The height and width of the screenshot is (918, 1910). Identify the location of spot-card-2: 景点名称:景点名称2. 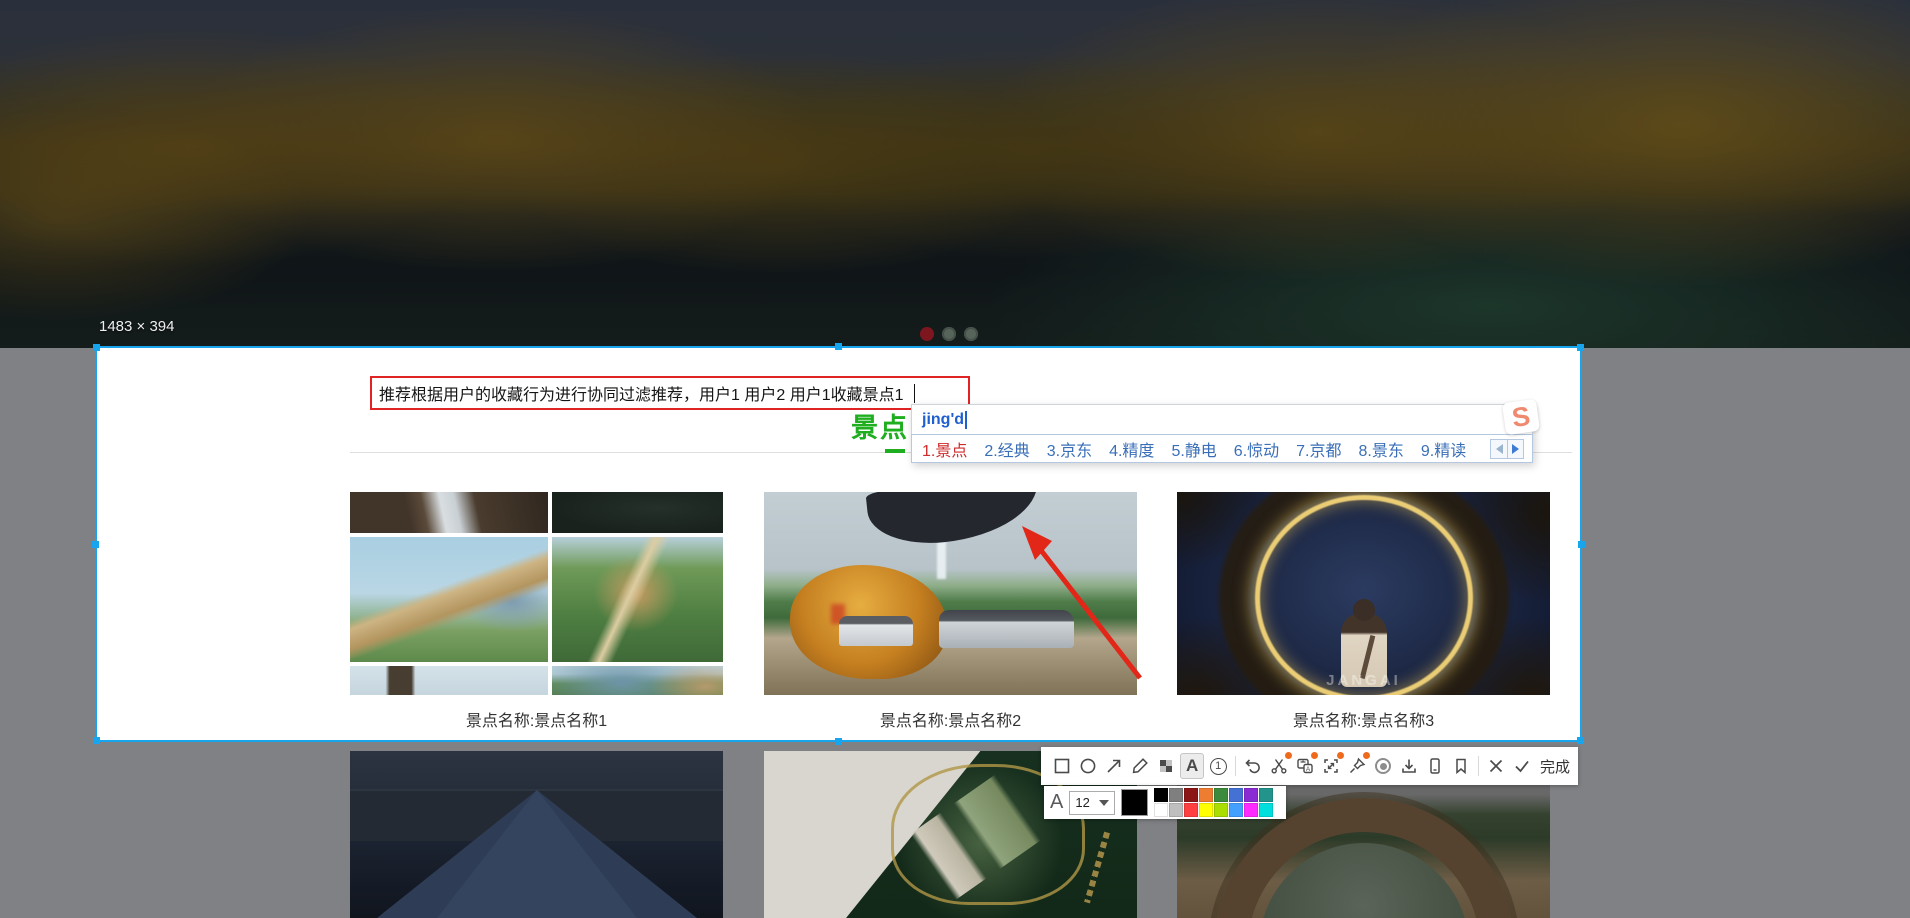
(950, 611).